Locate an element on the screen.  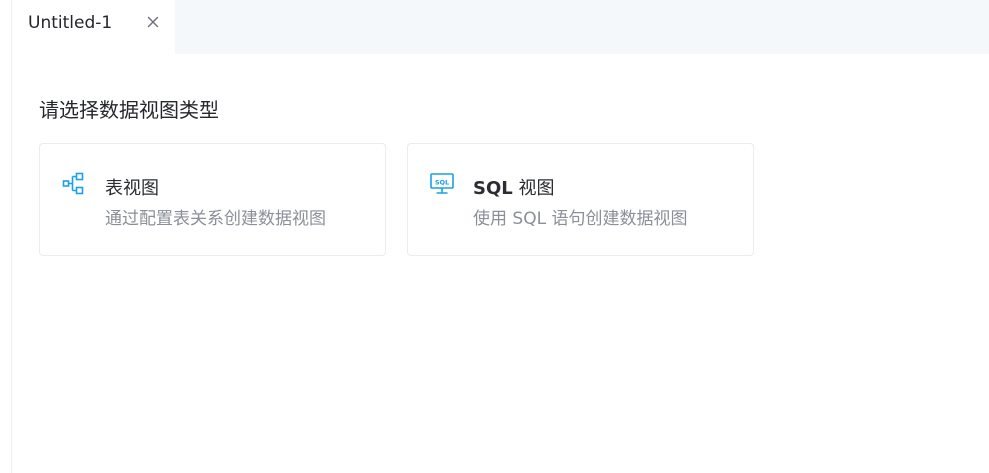
sql-view-card: SQL SQL 视图 使用 SQL 语句创建数据视图 is located at coordinates (580, 199).